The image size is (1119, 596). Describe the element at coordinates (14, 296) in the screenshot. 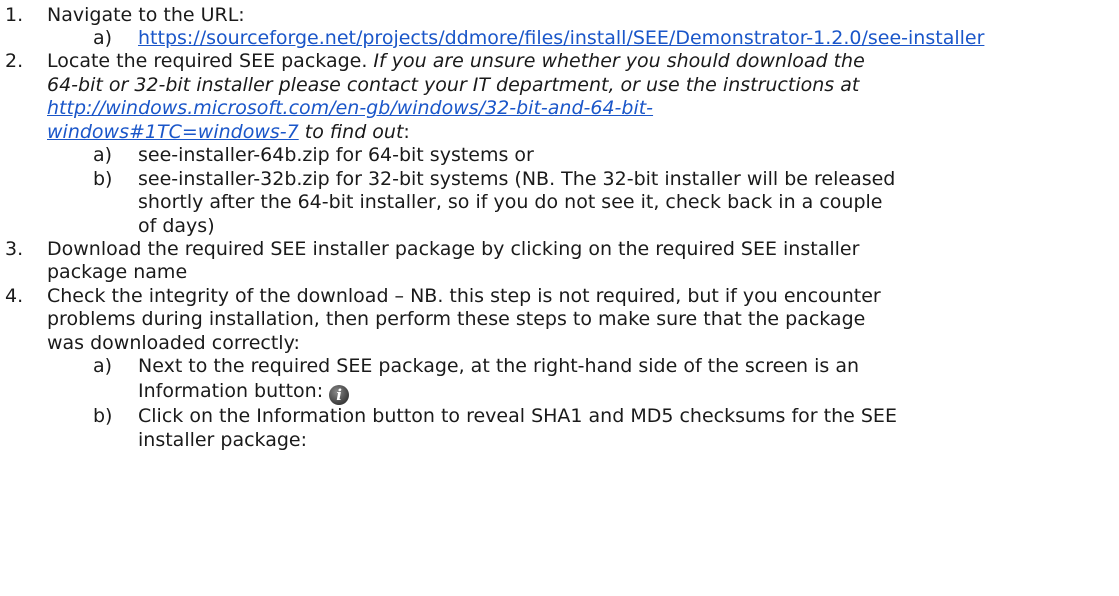

I see `step-4-number: 4.` at that location.